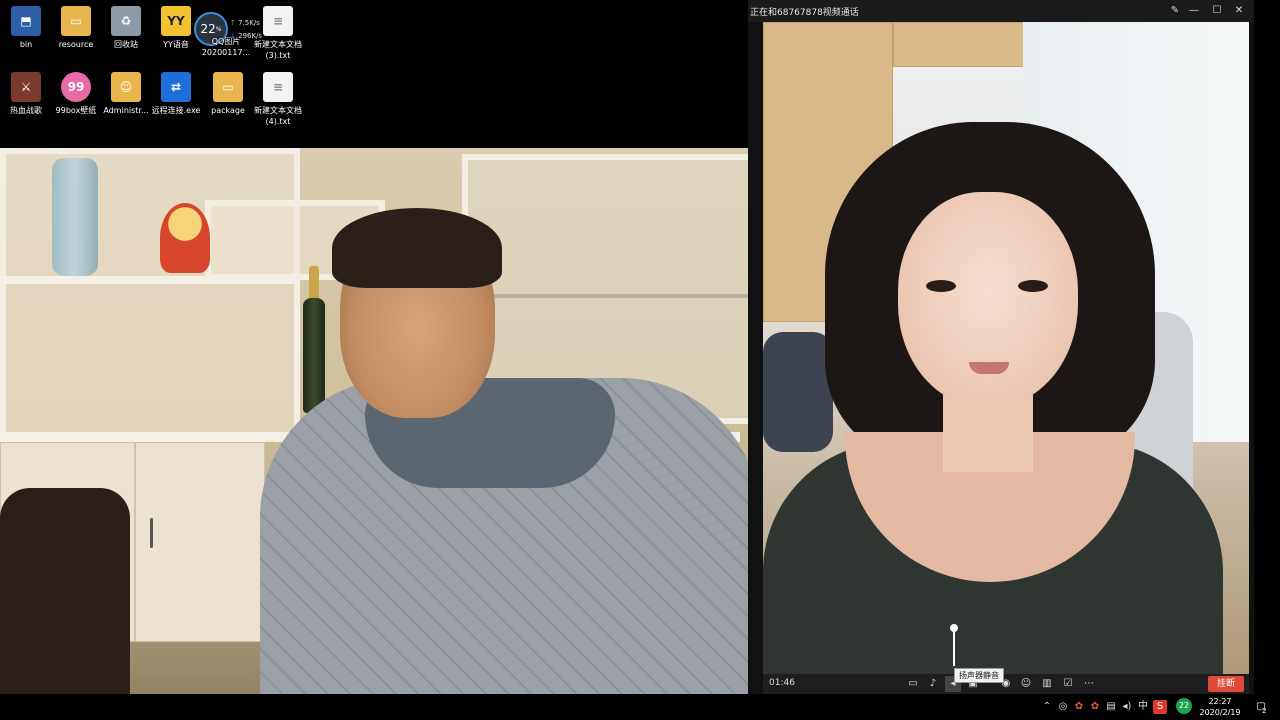 The height and width of the screenshot is (720, 1280). Describe the element at coordinates (76, 87) in the screenshot. I see `wallpaper-app-icon: 99` at that location.